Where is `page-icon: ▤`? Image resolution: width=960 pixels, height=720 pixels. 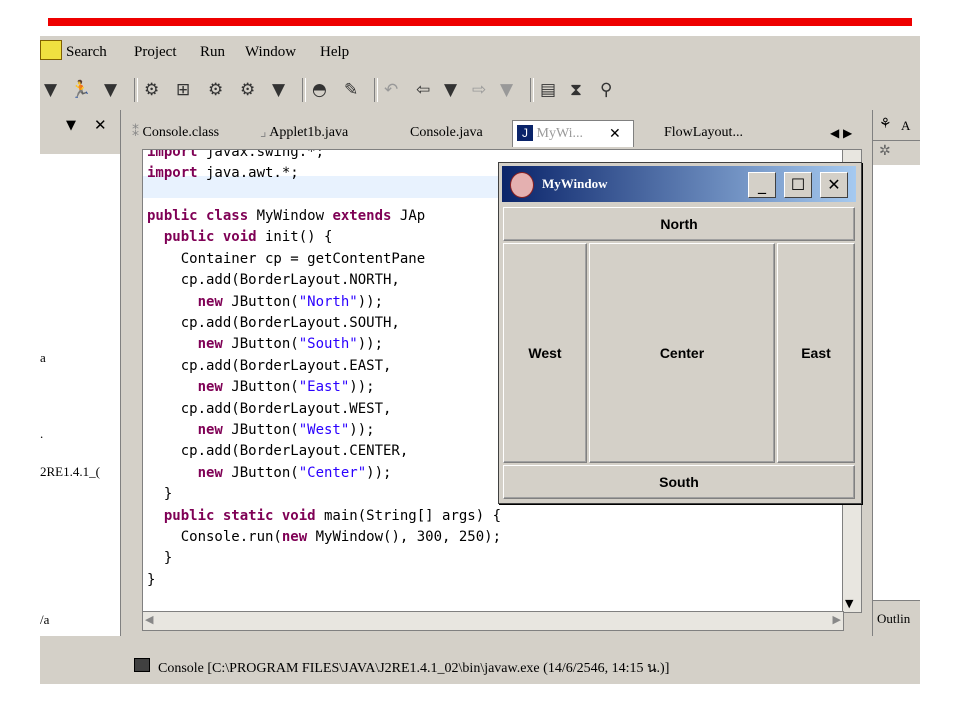
page-icon: ▤ is located at coordinates (548, 90).